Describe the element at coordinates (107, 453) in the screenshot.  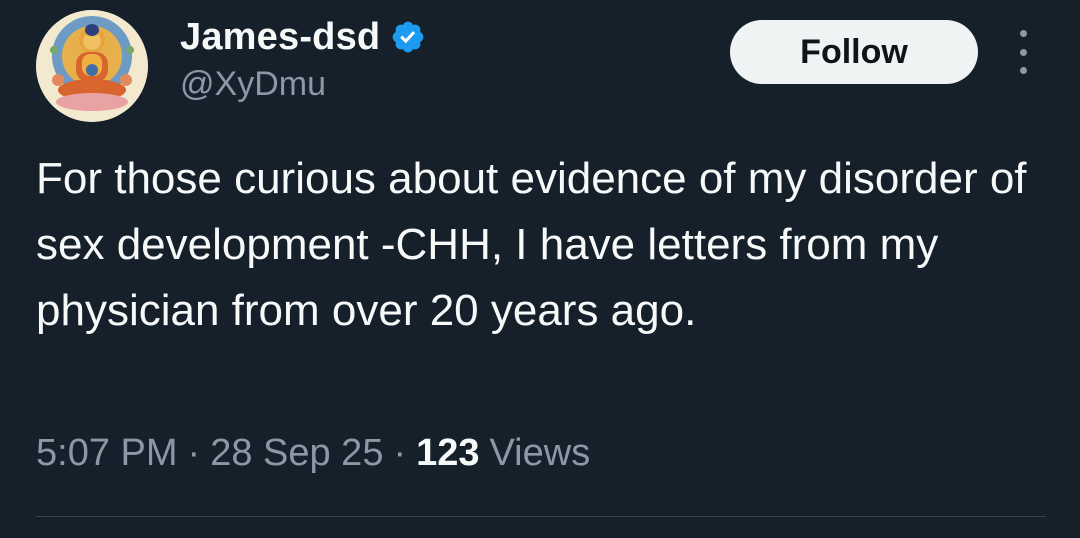
I see `tweet-time: 5:07 PM` at that location.